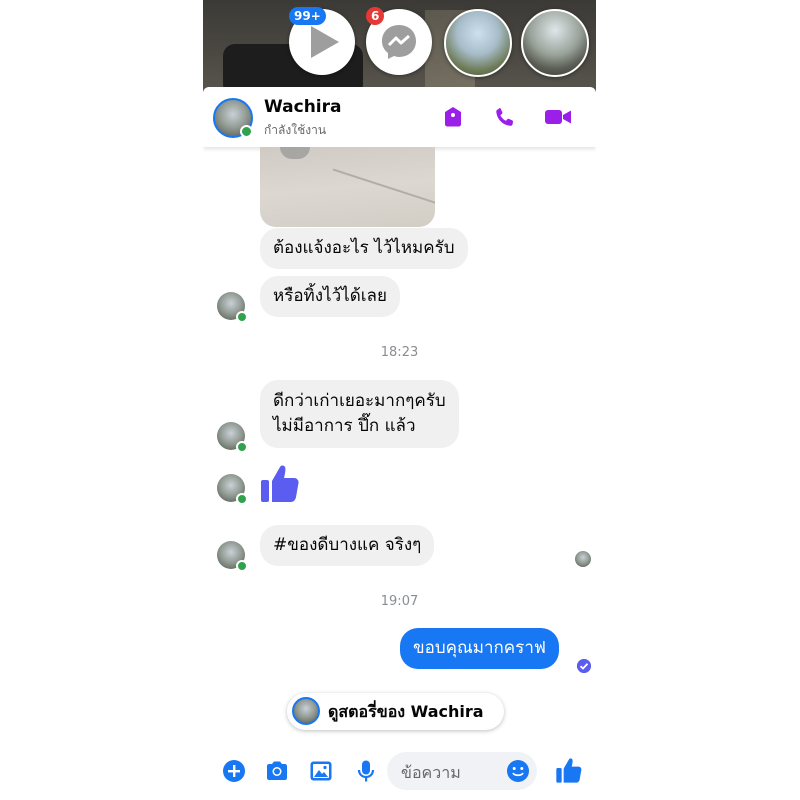 This screenshot has height=800, width=800. What do you see at coordinates (364, 248) in the screenshot?
I see `message-bubble-incoming: ต้องแจ้งอะไร ไว้ไหมครับ` at bounding box center [364, 248].